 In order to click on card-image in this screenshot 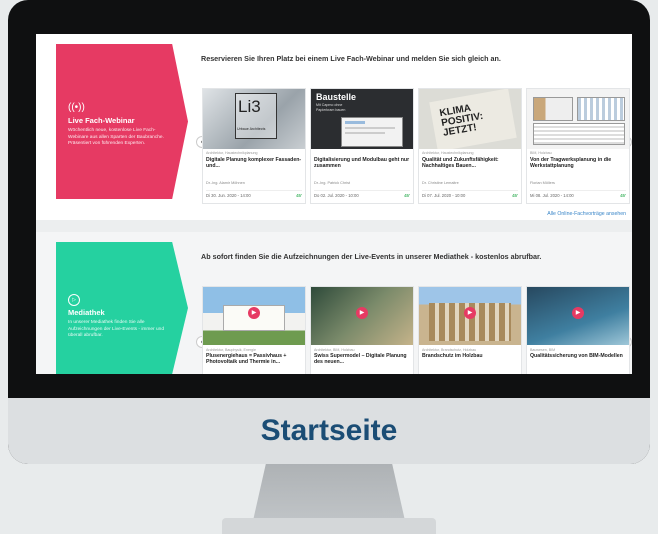, I will do `click(578, 119)`.